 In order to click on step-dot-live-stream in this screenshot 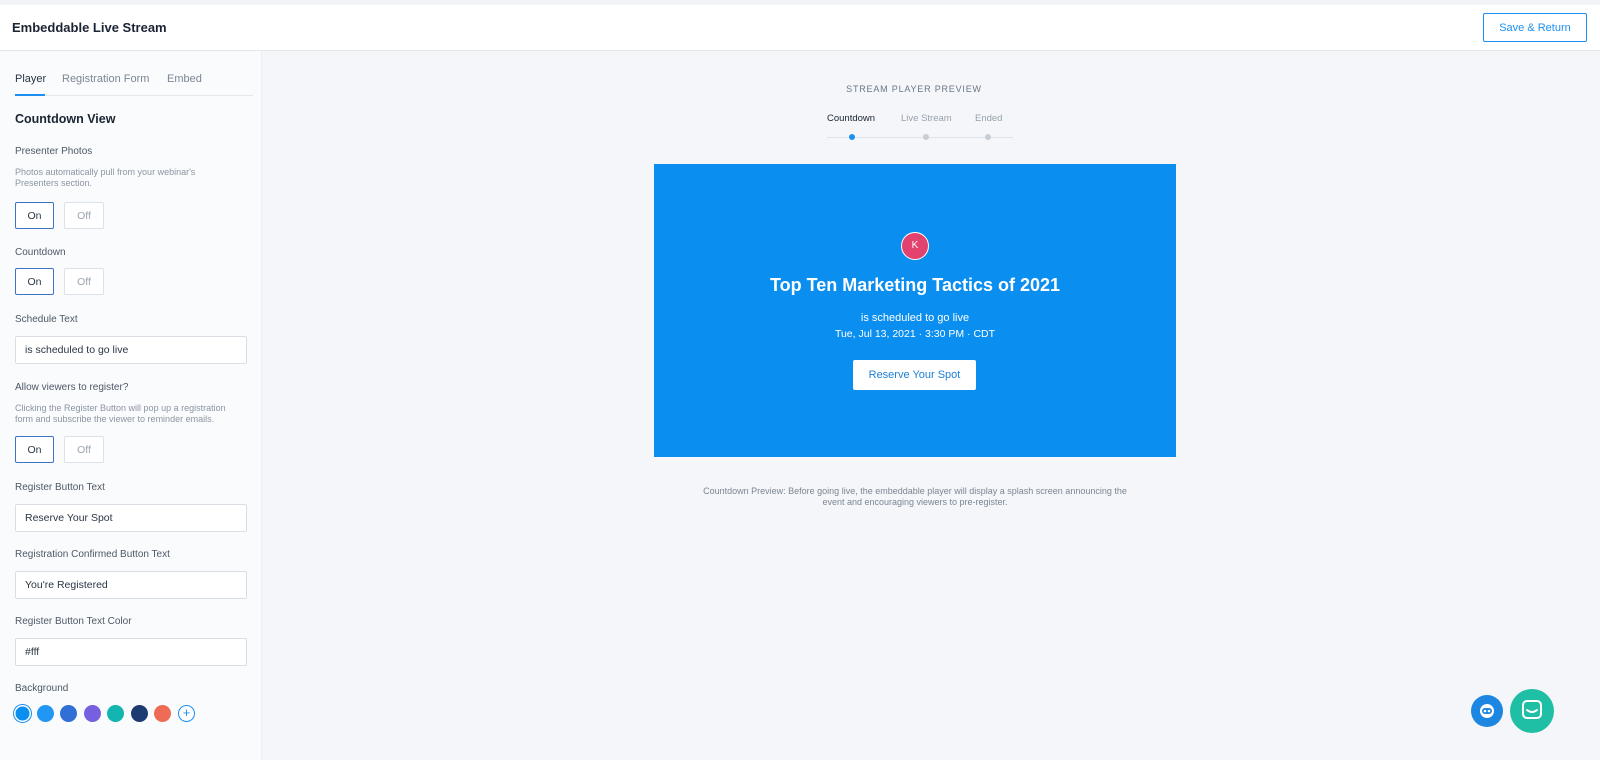, I will do `click(926, 137)`.